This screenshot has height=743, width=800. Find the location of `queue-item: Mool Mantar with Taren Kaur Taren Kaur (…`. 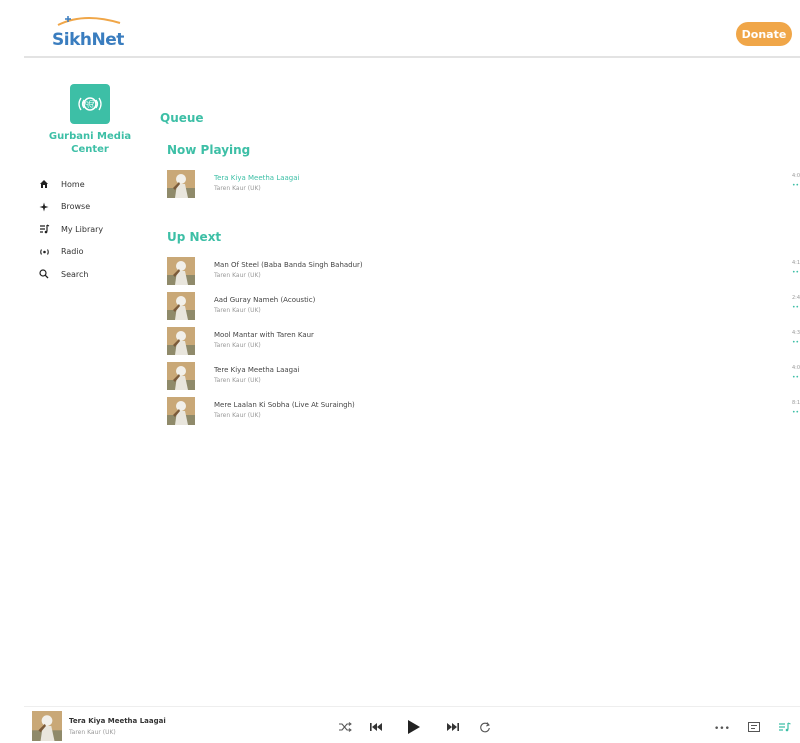

queue-item: Mool Mantar with Taren Kaur Taren Kaur (… is located at coordinates (483, 343).